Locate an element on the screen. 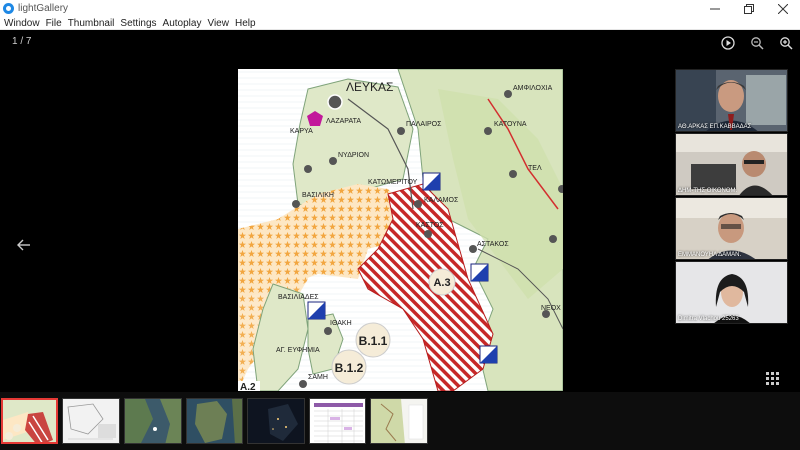  grid-view-icon is located at coordinates (772, 378).